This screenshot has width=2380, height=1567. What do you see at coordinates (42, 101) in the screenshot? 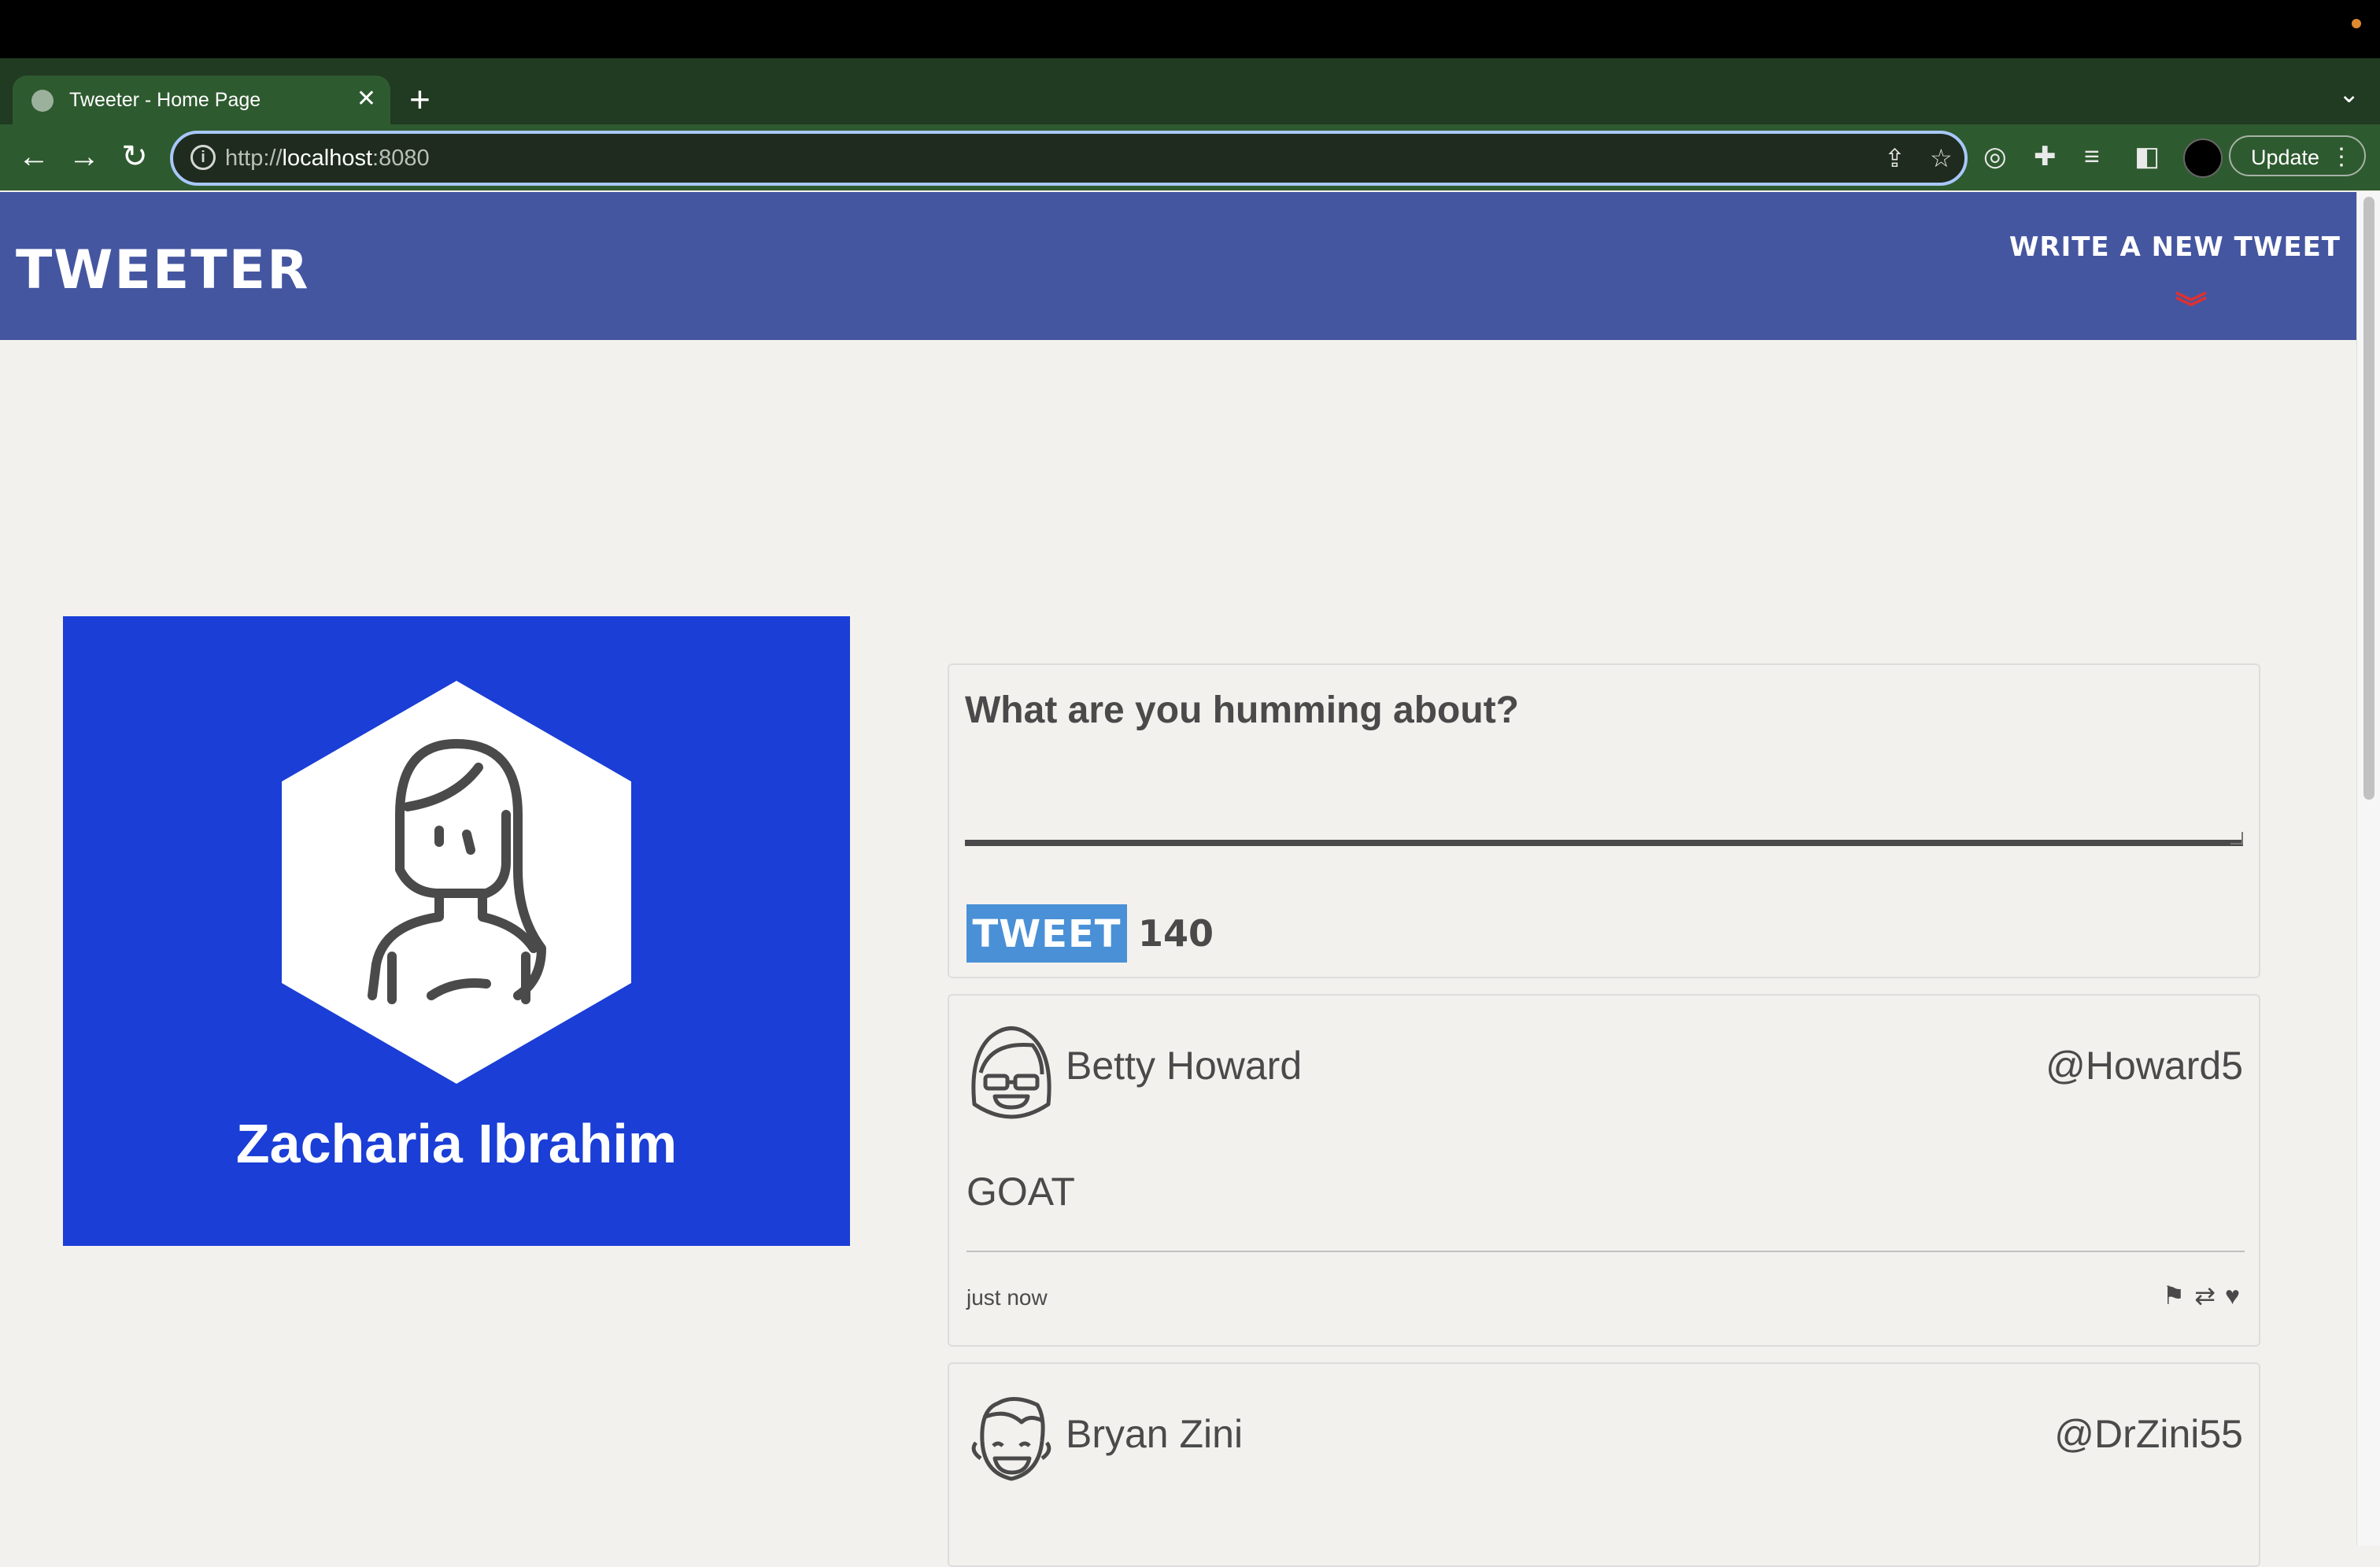
I see `globe-icon` at bounding box center [42, 101].